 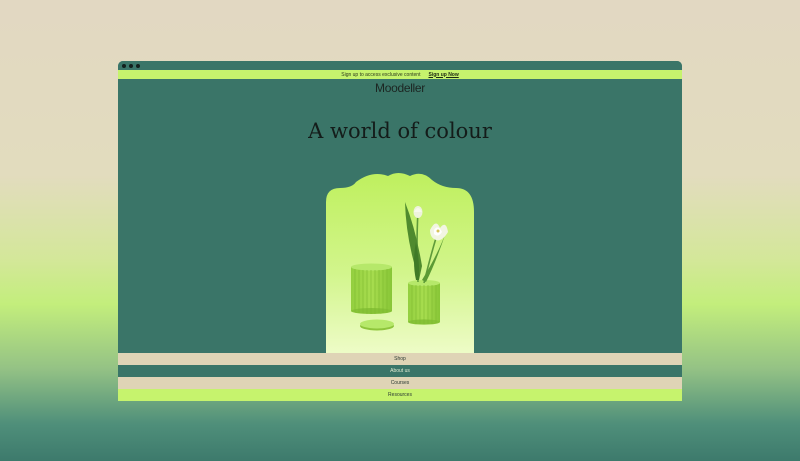 What do you see at coordinates (400, 359) in the screenshot?
I see `nav-item-shop: Shop` at bounding box center [400, 359].